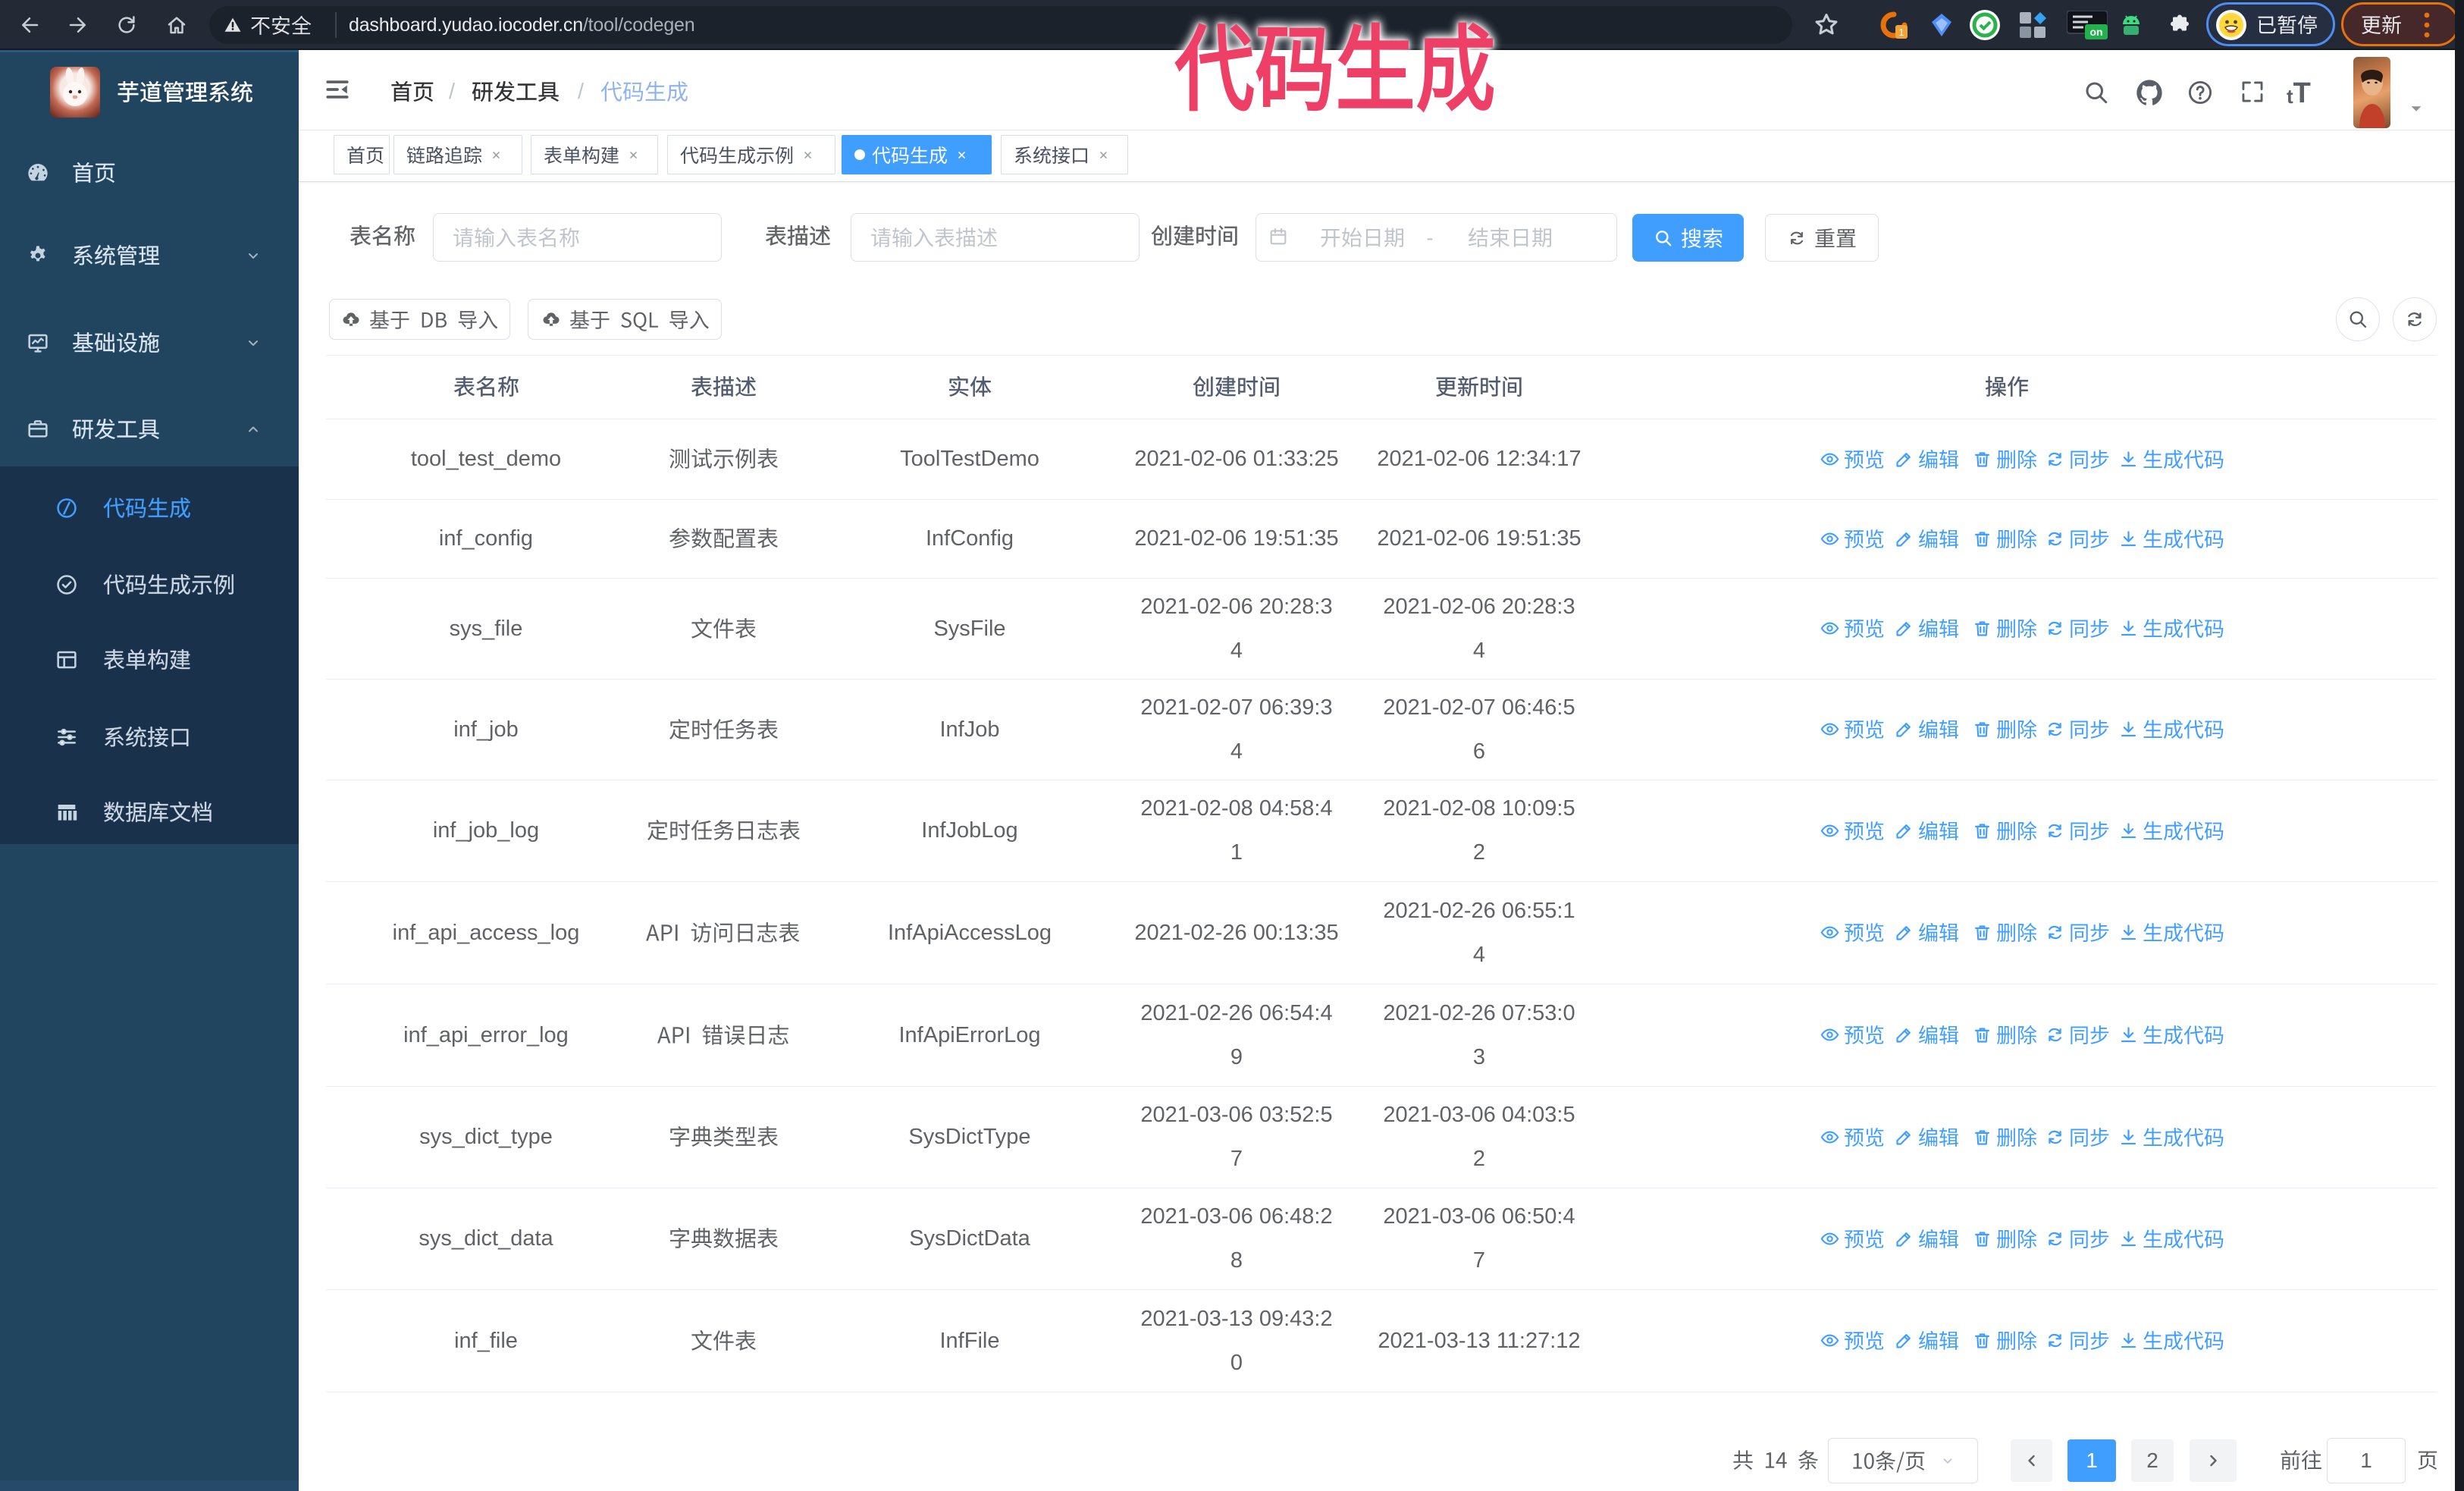 This screenshot has width=2464, height=1491. I want to click on svg-text: 1, so click(1901, 32).